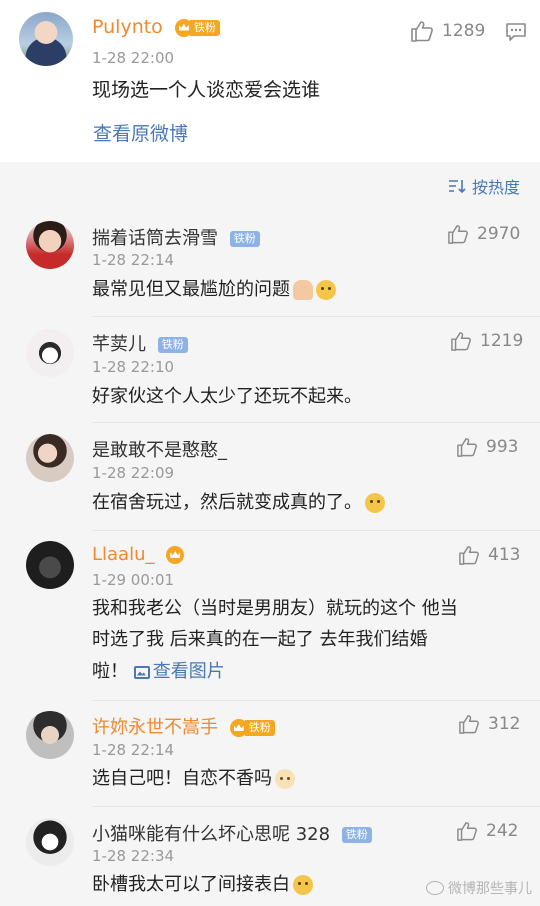 This screenshot has height=906, width=540. I want to click on username-text: Llaalu_, so click(123, 554).